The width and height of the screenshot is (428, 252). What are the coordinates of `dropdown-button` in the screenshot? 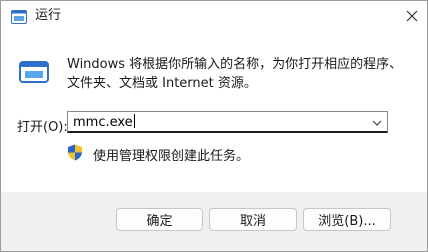 It's located at (377, 122).